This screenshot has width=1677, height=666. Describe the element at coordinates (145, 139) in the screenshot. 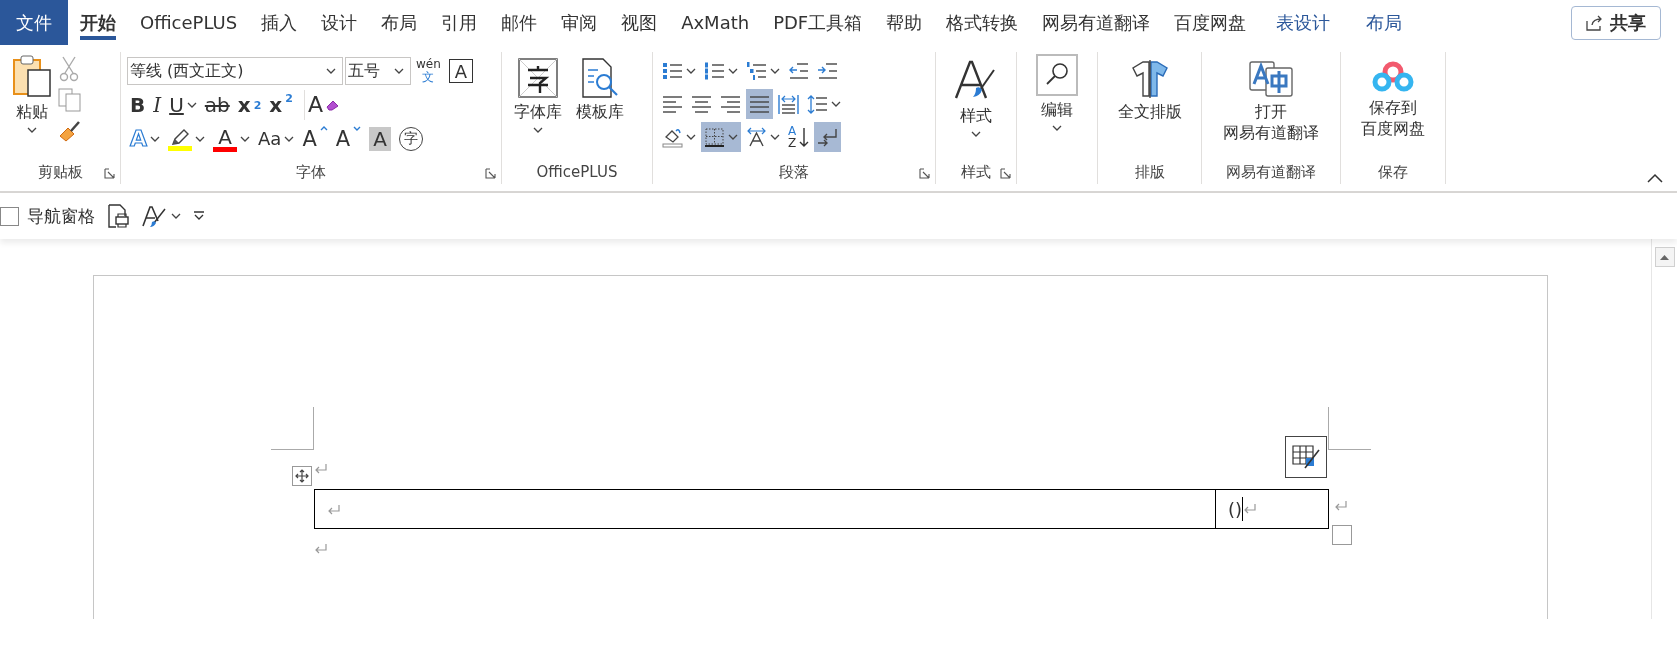

I see `effects-button: A` at that location.